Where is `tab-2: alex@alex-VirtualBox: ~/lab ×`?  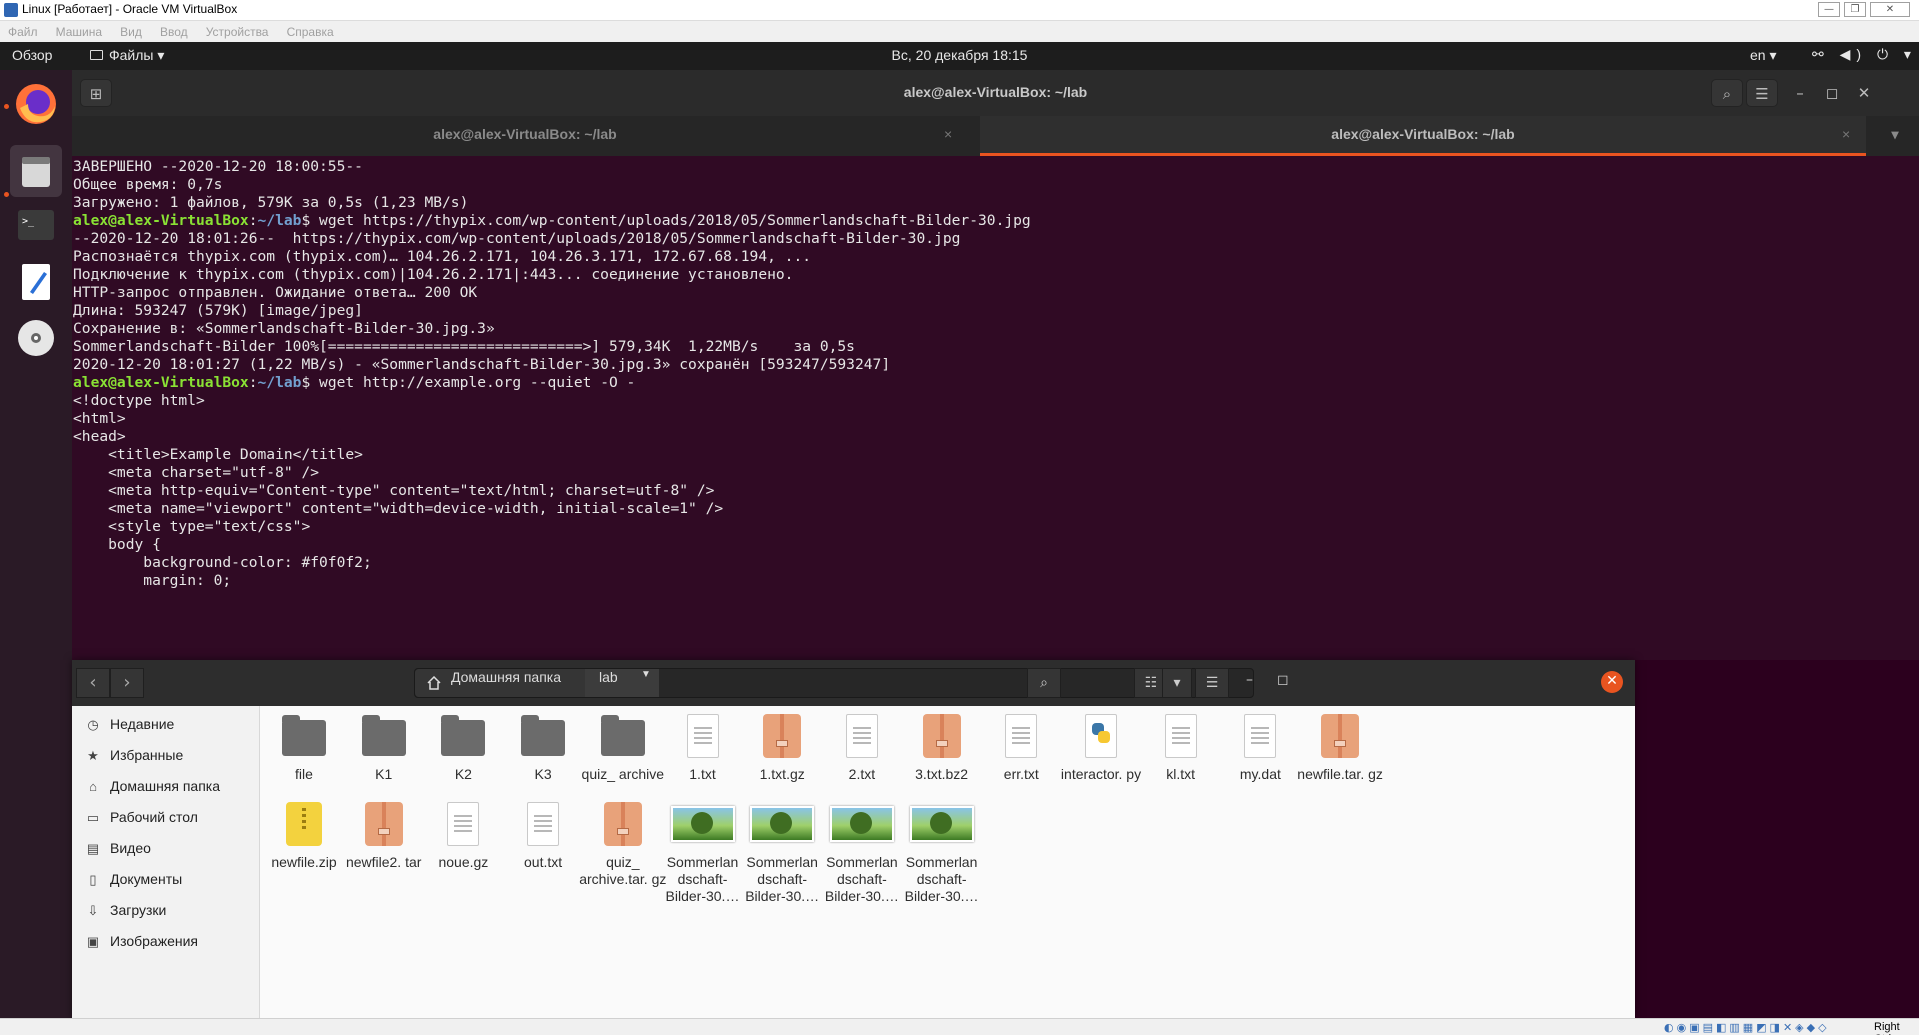 tab-2: alex@alex-VirtualBox: ~/lab × is located at coordinates (1423, 136).